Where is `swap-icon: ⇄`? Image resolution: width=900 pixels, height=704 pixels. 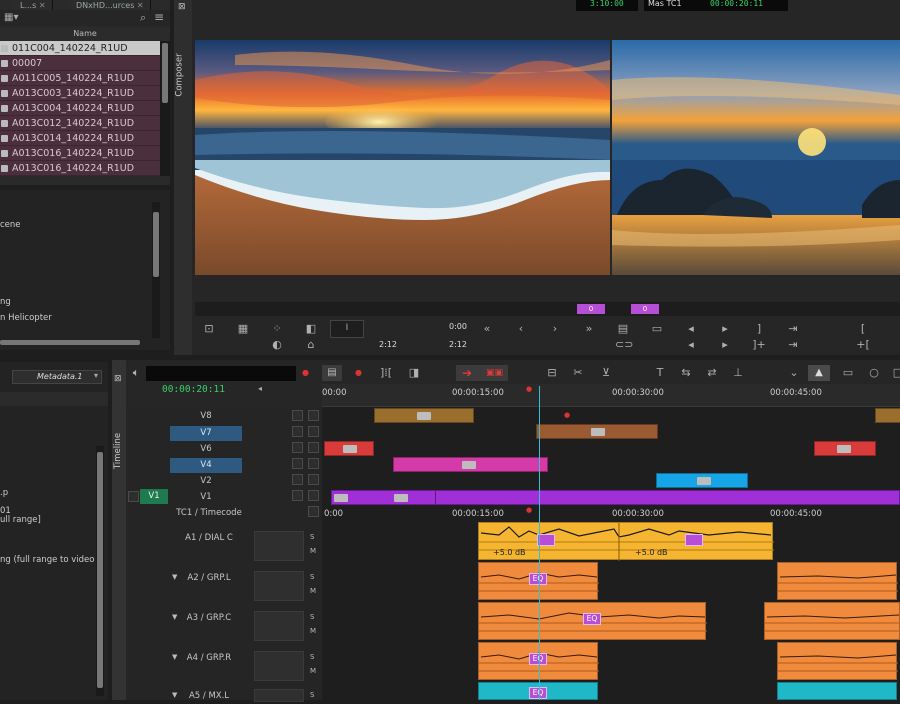
swap-icon: ⇄ is located at coordinates (712, 373).